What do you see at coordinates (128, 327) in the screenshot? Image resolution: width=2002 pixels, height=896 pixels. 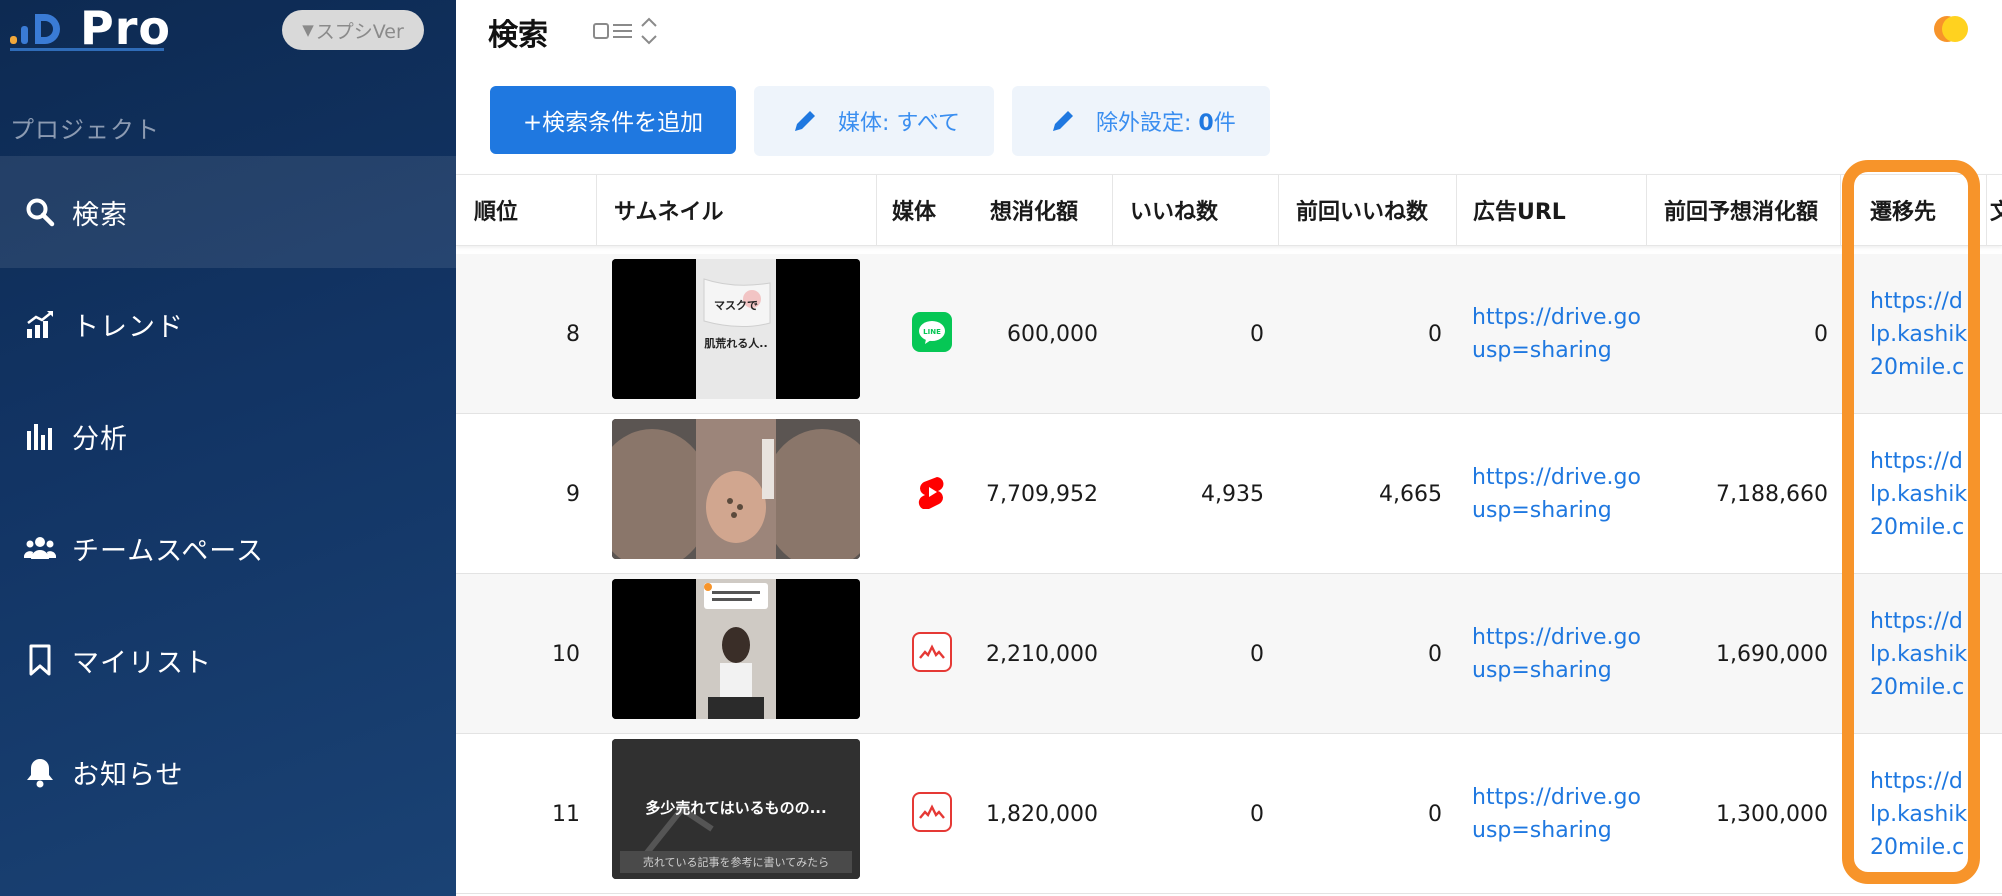 I see `sidebar-item-label: トレンド` at bounding box center [128, 327].